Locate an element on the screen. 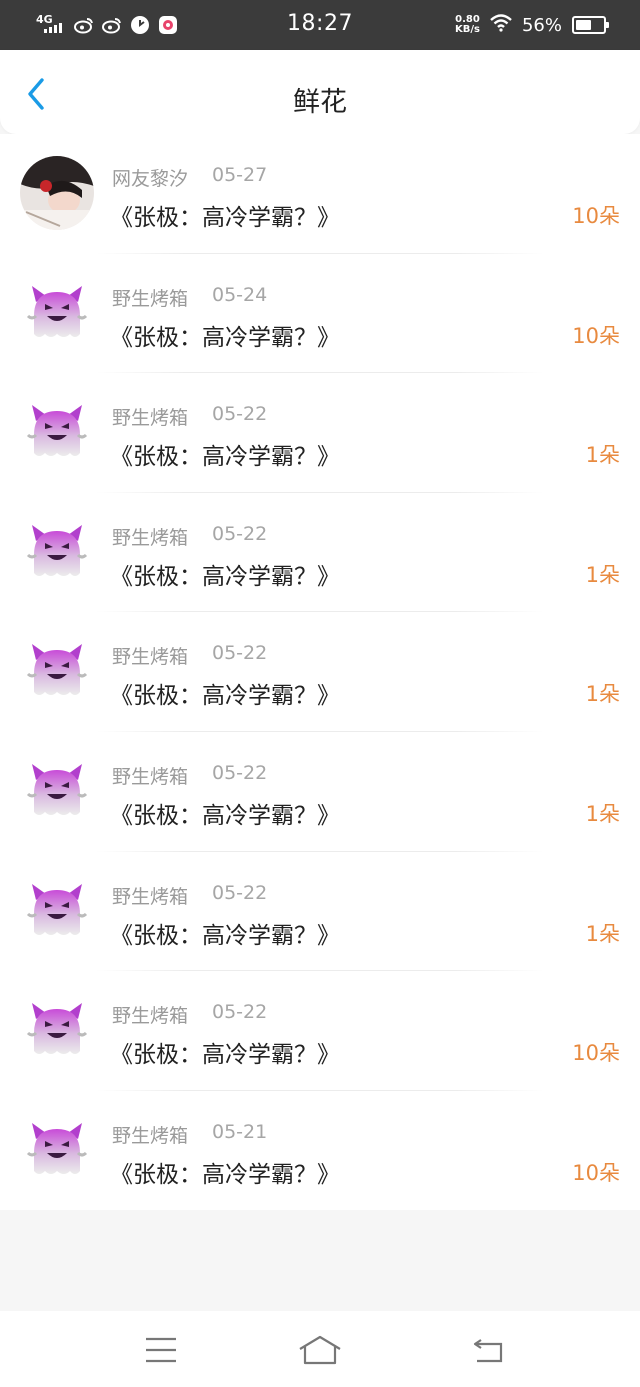 The height and width of the screenshot is (1387, 640). back-icon is located at coordinates (488, 1351).